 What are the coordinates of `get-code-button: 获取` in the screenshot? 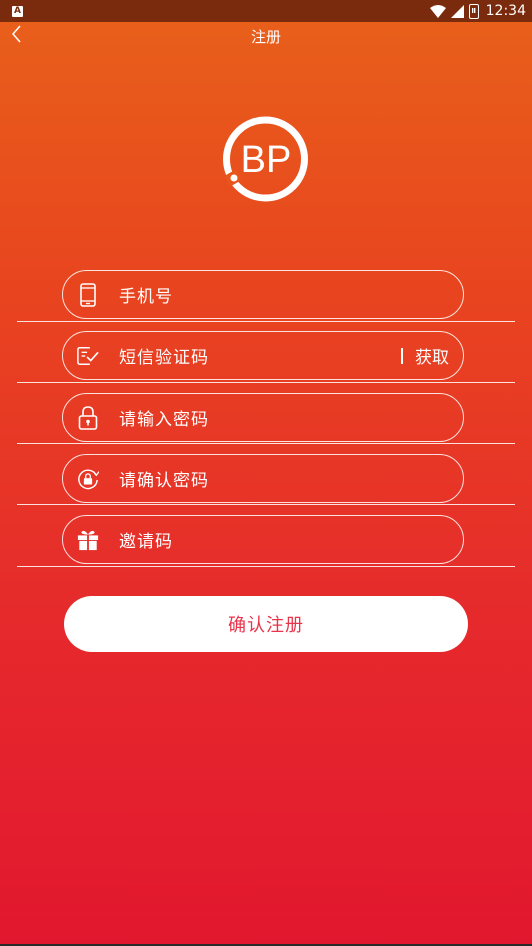 It's located at (425, 355).